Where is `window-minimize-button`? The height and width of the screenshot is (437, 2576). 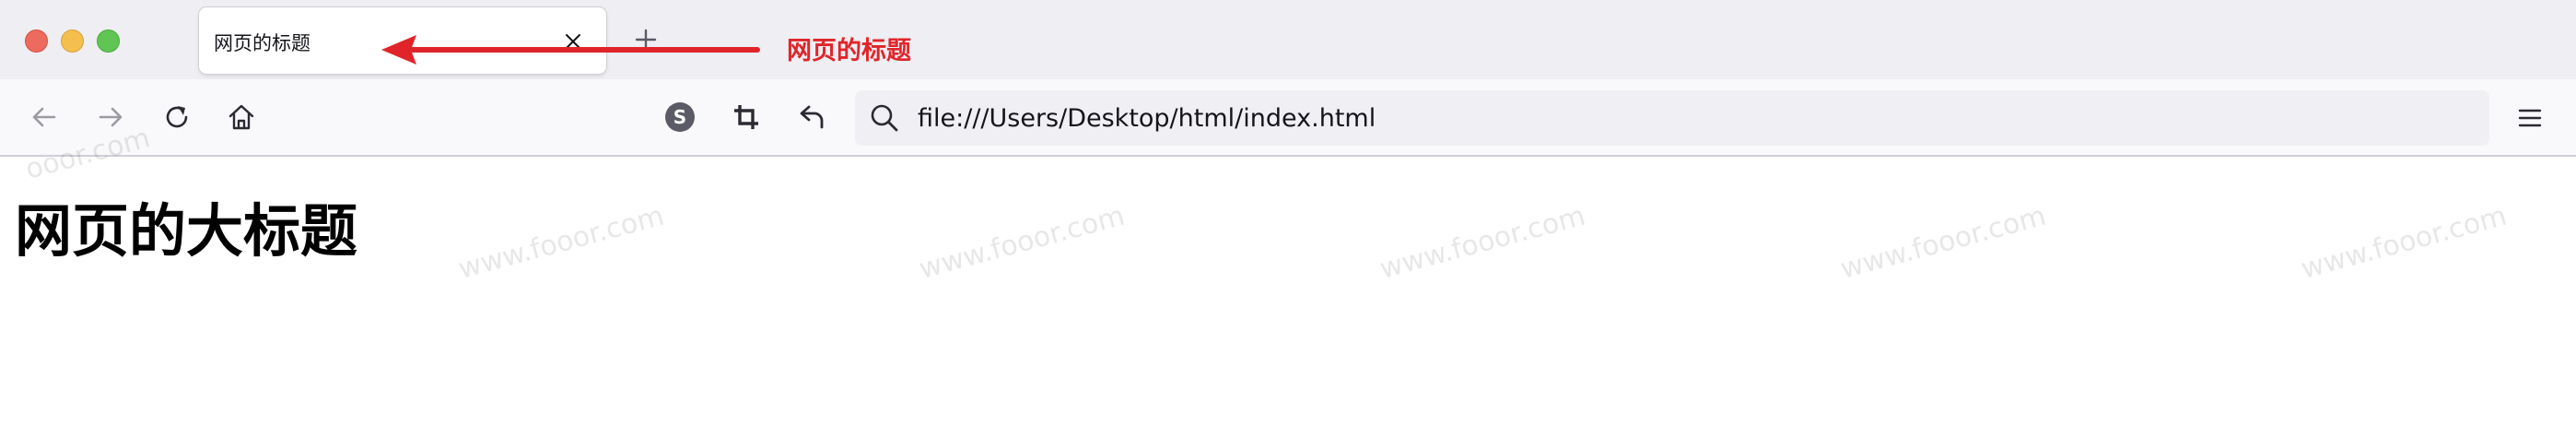 window-minimize-button is located at coordinates (72, 41).